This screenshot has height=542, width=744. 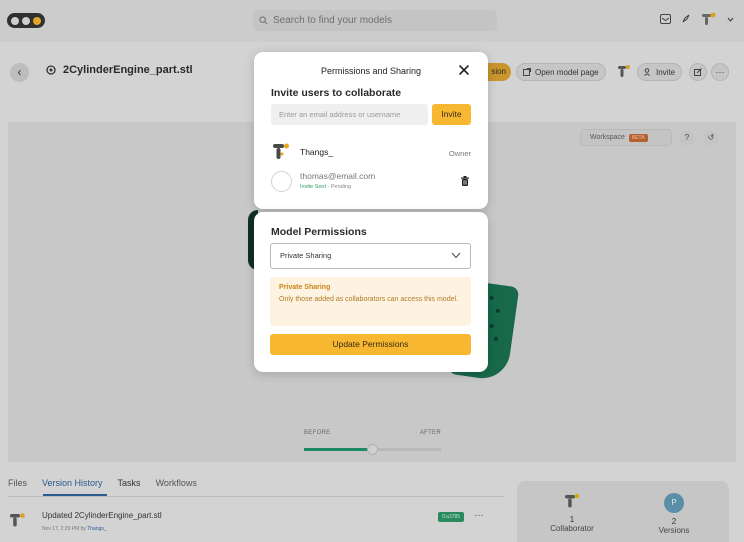 What do you see at coordinates (674, 530) in the screenshot?
I see `versions-label: Versions` at bounding box center [674, 530].